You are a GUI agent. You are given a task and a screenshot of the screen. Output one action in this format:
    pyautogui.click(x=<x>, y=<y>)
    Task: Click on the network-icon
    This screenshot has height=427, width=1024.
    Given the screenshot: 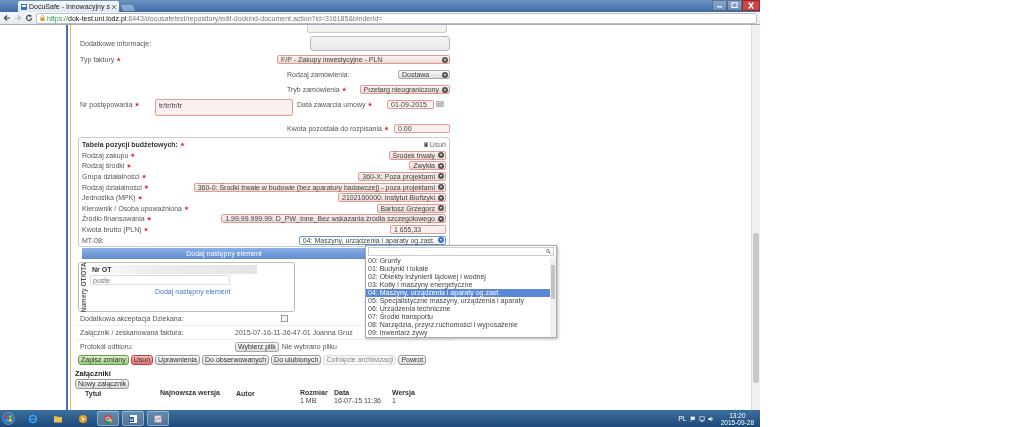 What is the action you would take?
    pyautogui.click(x=701, y=418)
    